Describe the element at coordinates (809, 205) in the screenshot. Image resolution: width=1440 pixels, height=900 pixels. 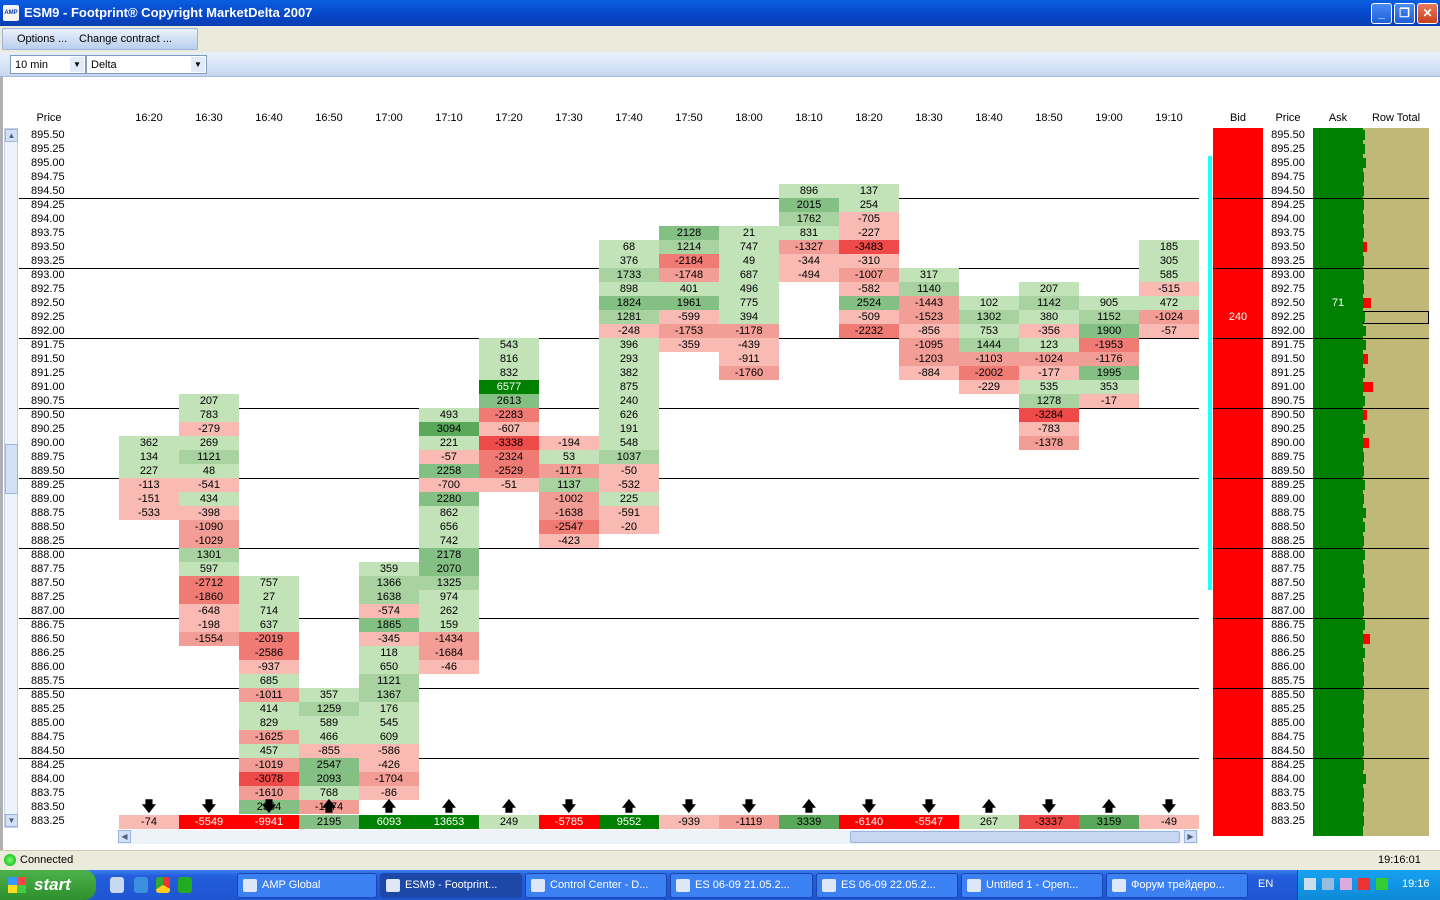
I see `delta-cell: 2015` at that location.